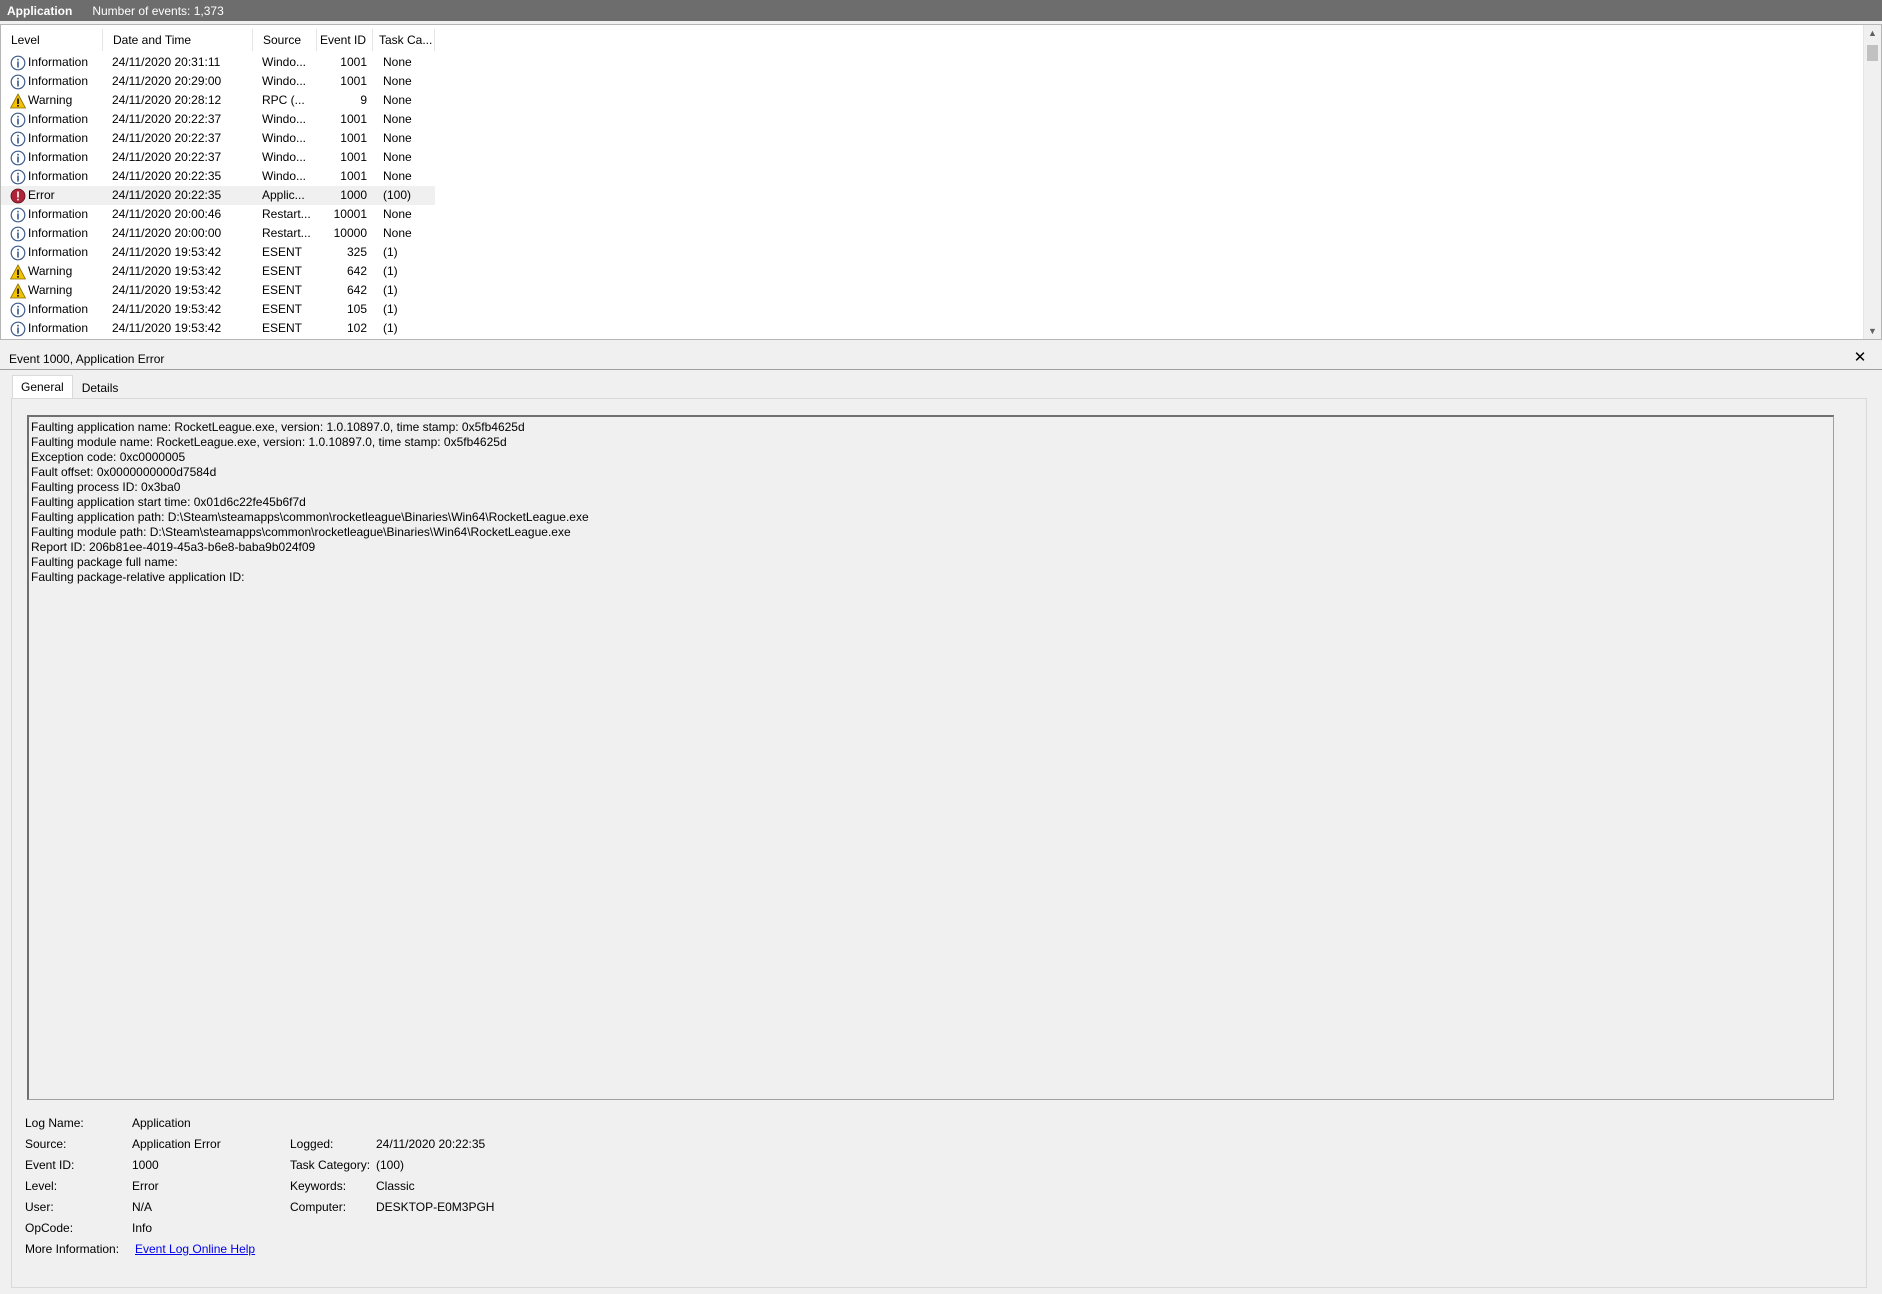 This screenshot has width=1882, height=1294. I want to click on tab-details: Details, so click(100, 388).